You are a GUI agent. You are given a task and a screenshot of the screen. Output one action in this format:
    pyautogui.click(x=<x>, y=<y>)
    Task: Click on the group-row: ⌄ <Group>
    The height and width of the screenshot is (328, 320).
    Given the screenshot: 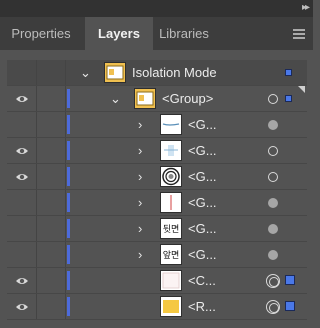 What is the action you would take?
    pyautogui.click(x=157, y=99)
    